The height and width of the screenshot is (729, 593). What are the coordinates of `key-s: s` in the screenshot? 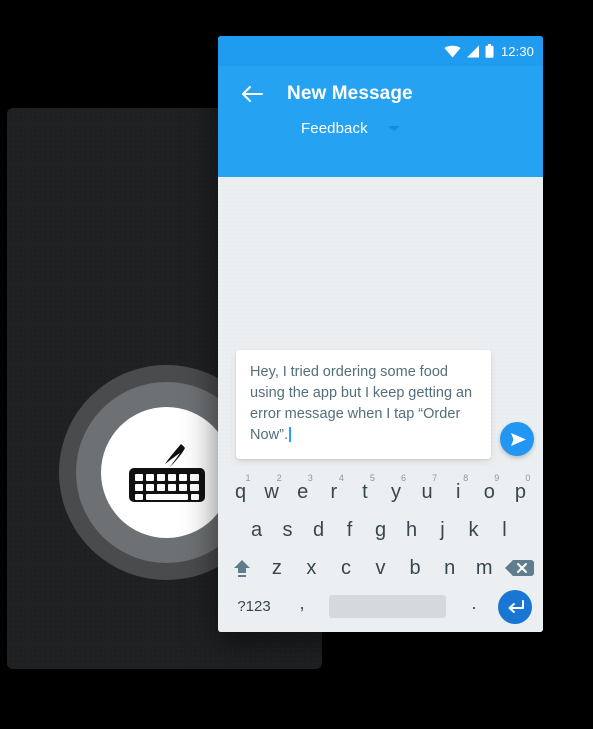 It's located at (287, 529).